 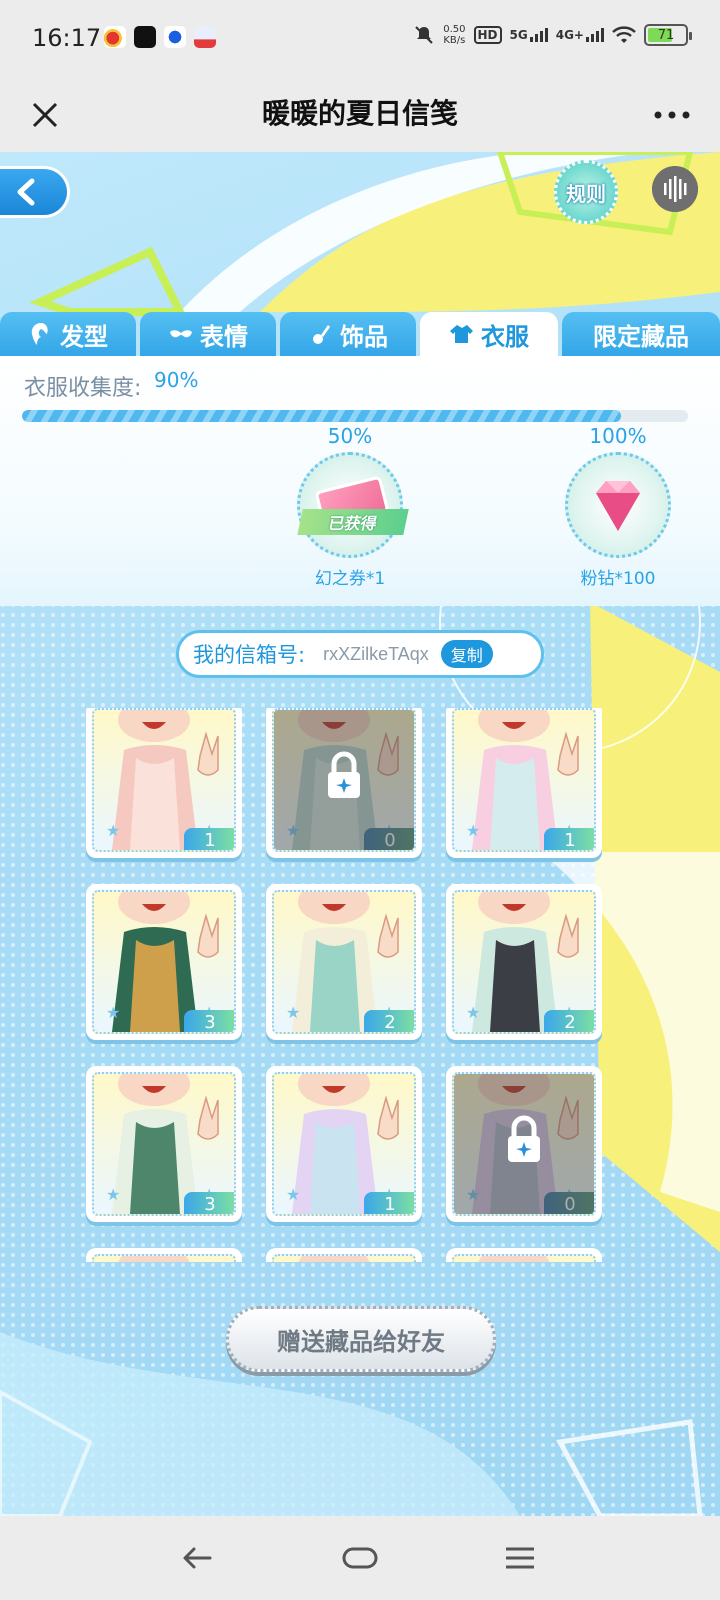 I want to click on milestone-reward-circle, so click(x=618, y=505).